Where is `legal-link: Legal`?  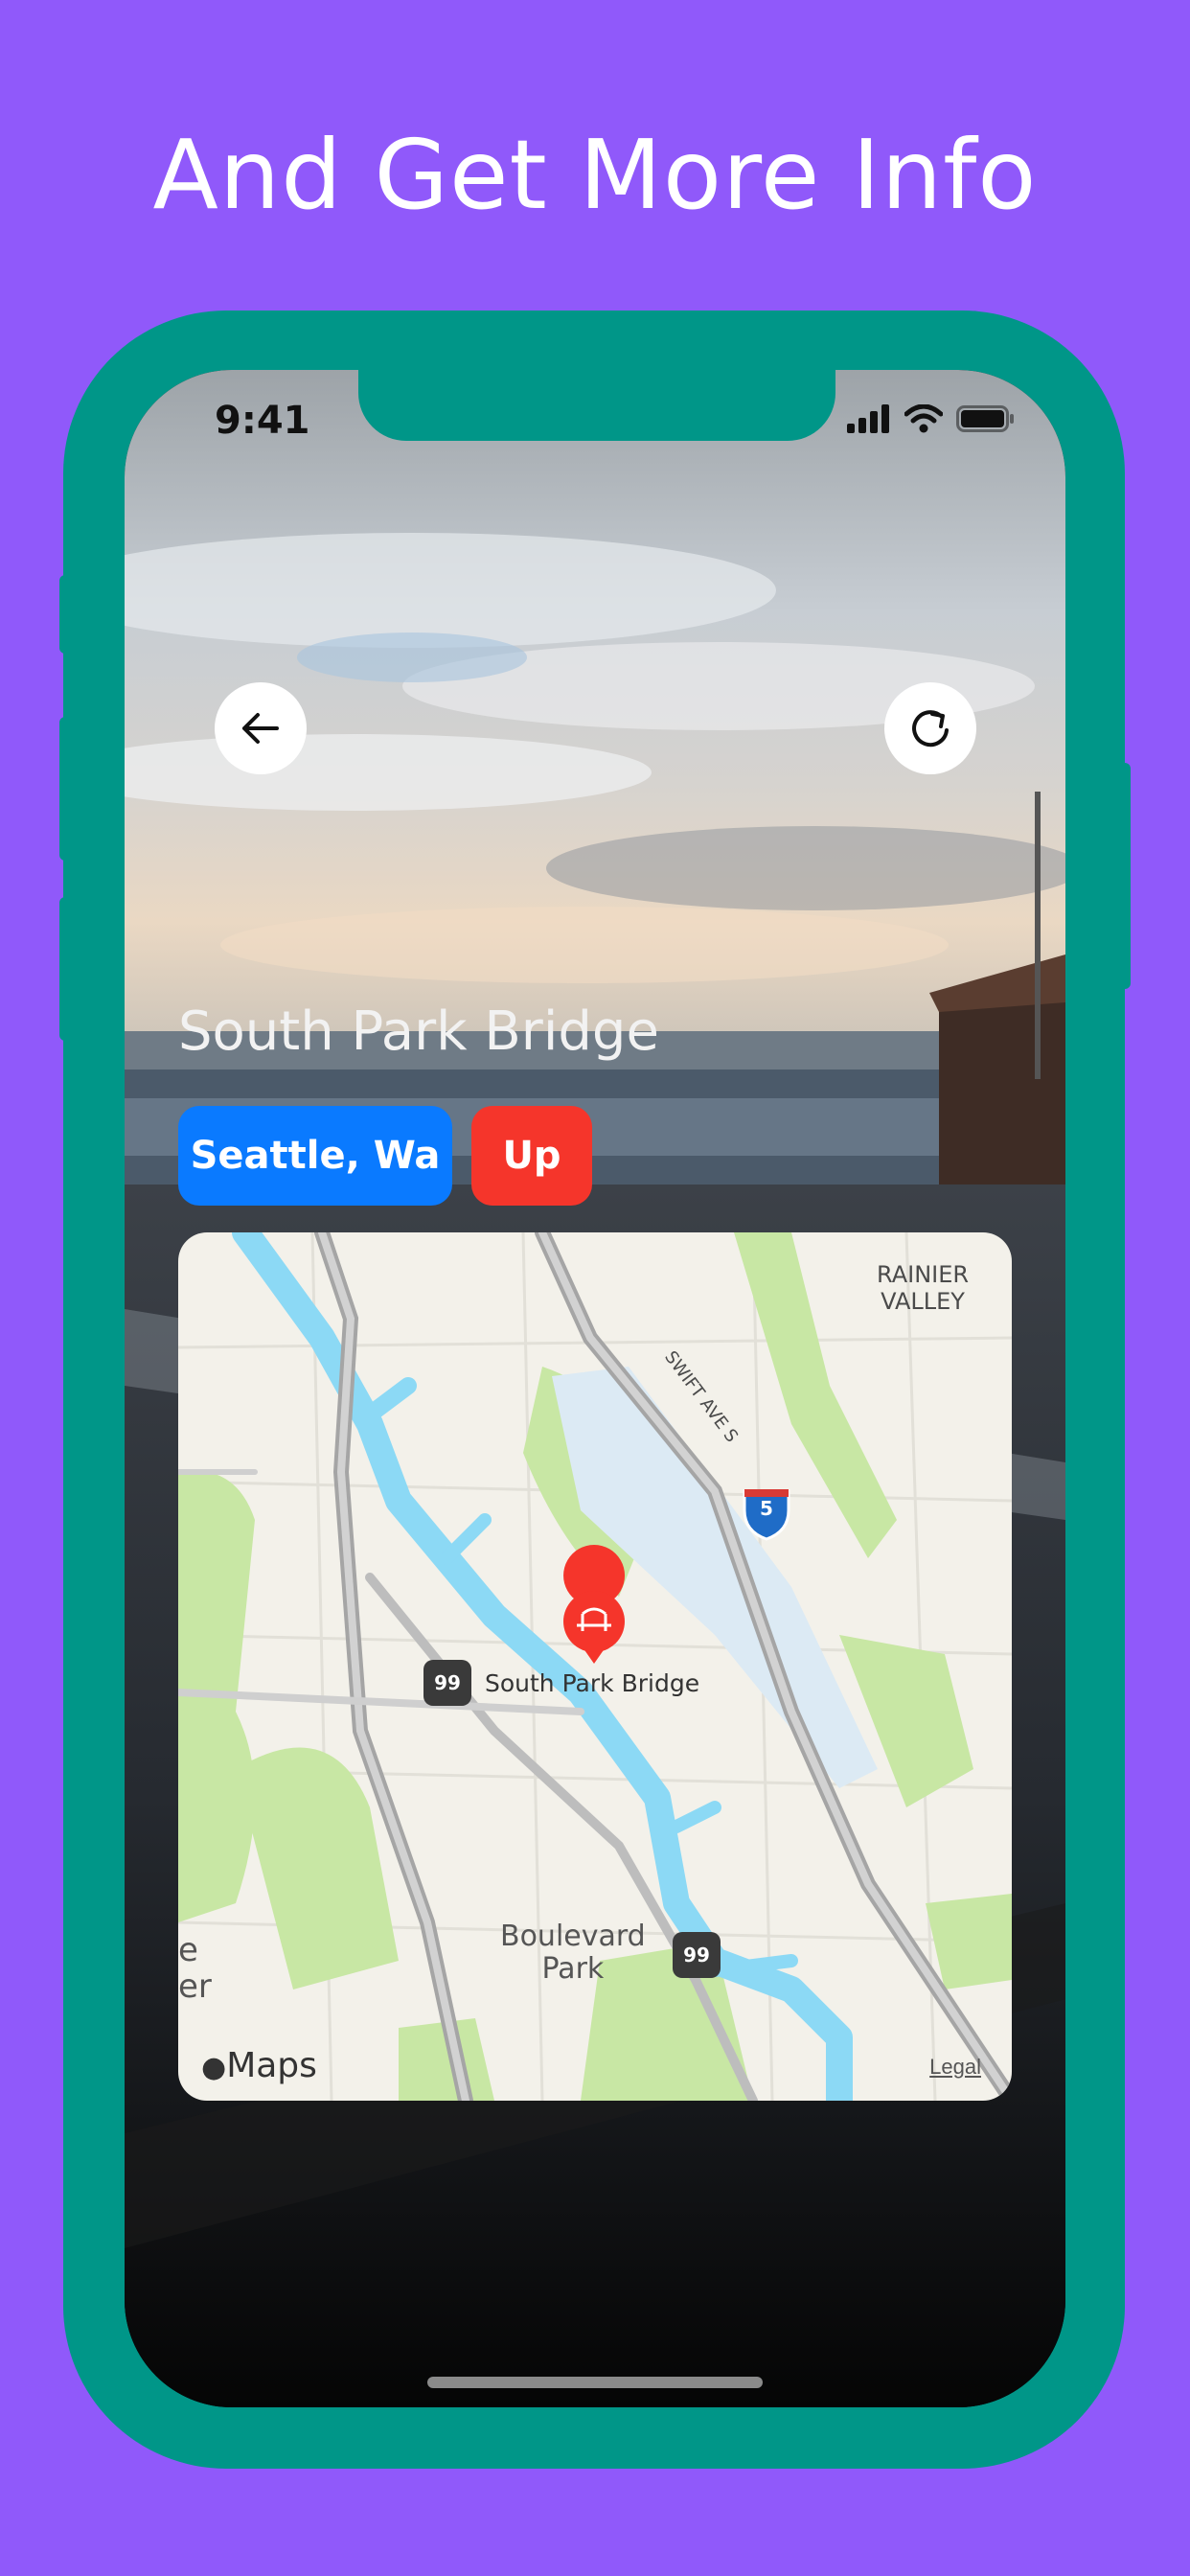
legal-link: Legal is located at coordinates (955, 2067).